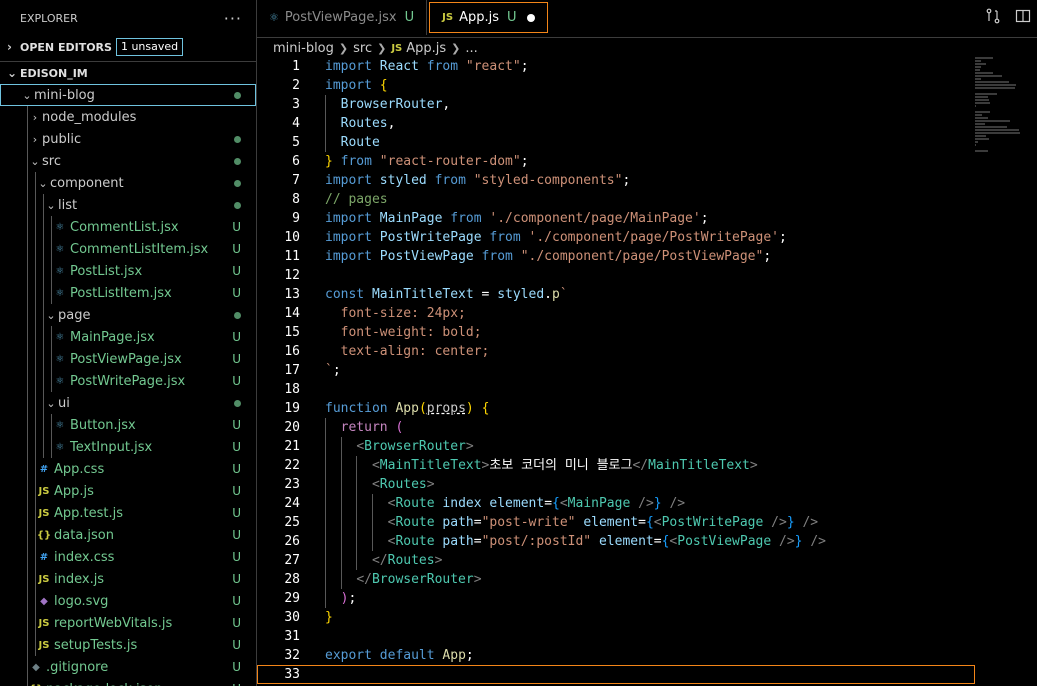  I want to click on file-item: ⚛ Button.jsx U, so click(128, 425).